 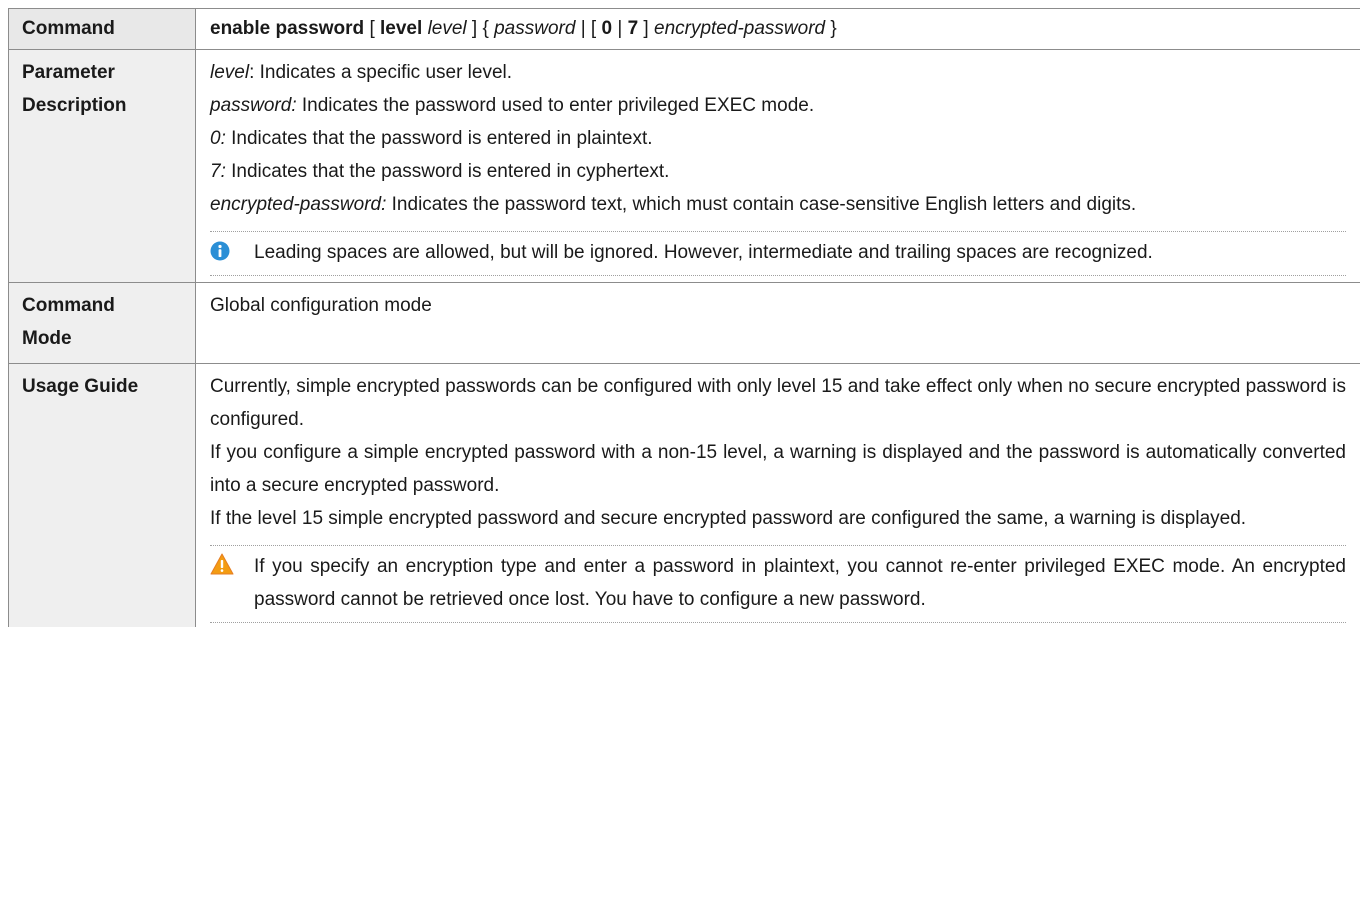 I want to click on label-line: Description, so click(x=74, y=105).